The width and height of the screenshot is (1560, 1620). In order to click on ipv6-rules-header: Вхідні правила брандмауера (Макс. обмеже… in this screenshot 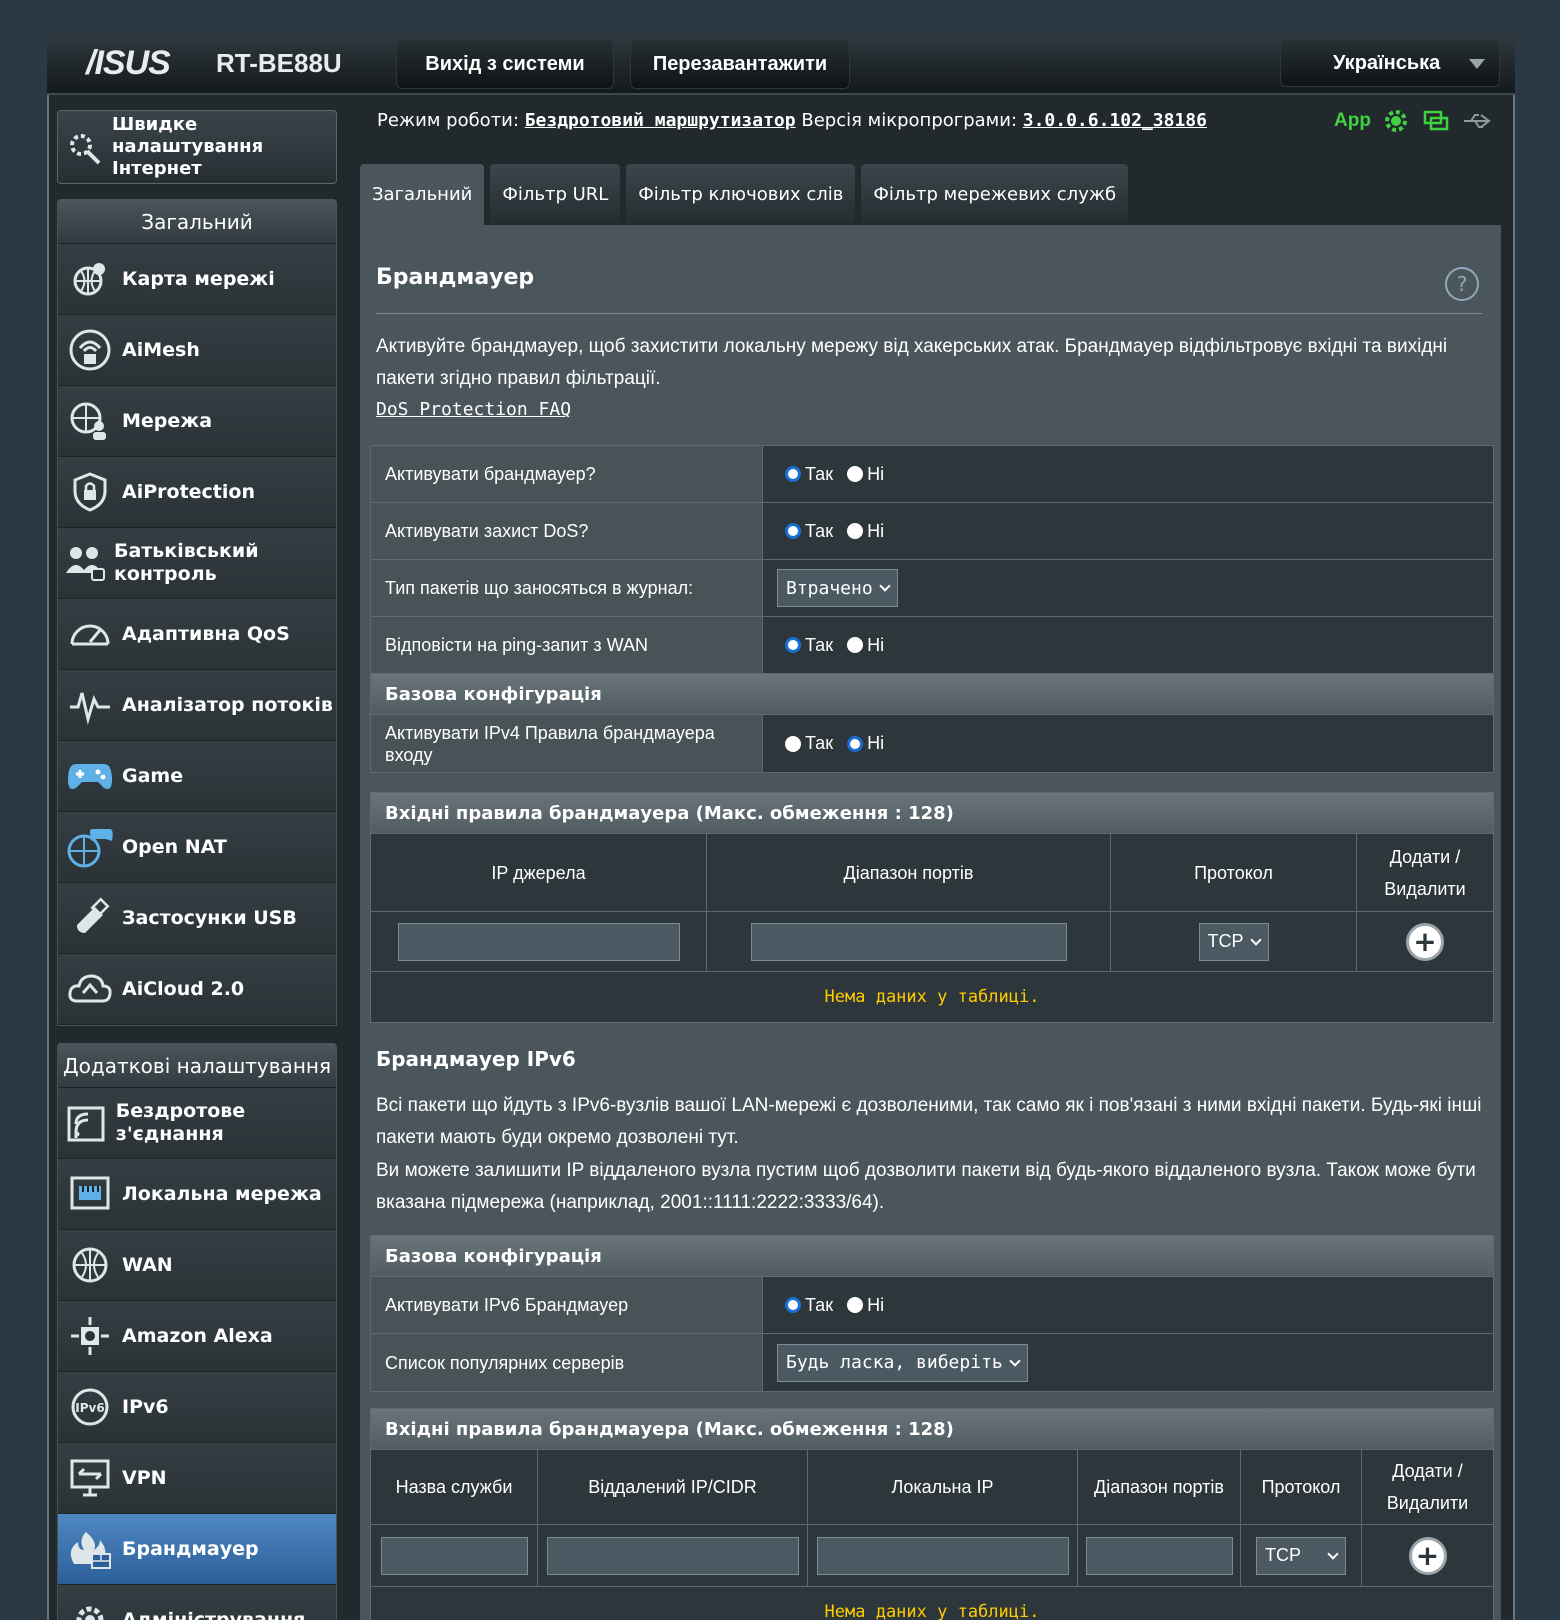, I will do `click(932, 1429)`.